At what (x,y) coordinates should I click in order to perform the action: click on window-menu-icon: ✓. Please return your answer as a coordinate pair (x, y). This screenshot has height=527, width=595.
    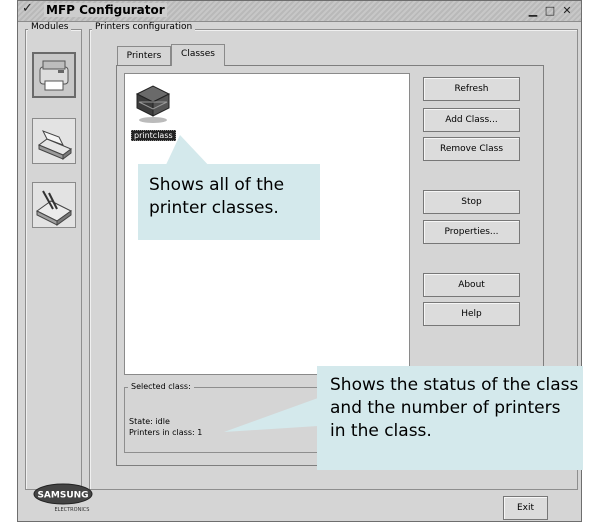
    Looking at the image, I should click on (27, 8).